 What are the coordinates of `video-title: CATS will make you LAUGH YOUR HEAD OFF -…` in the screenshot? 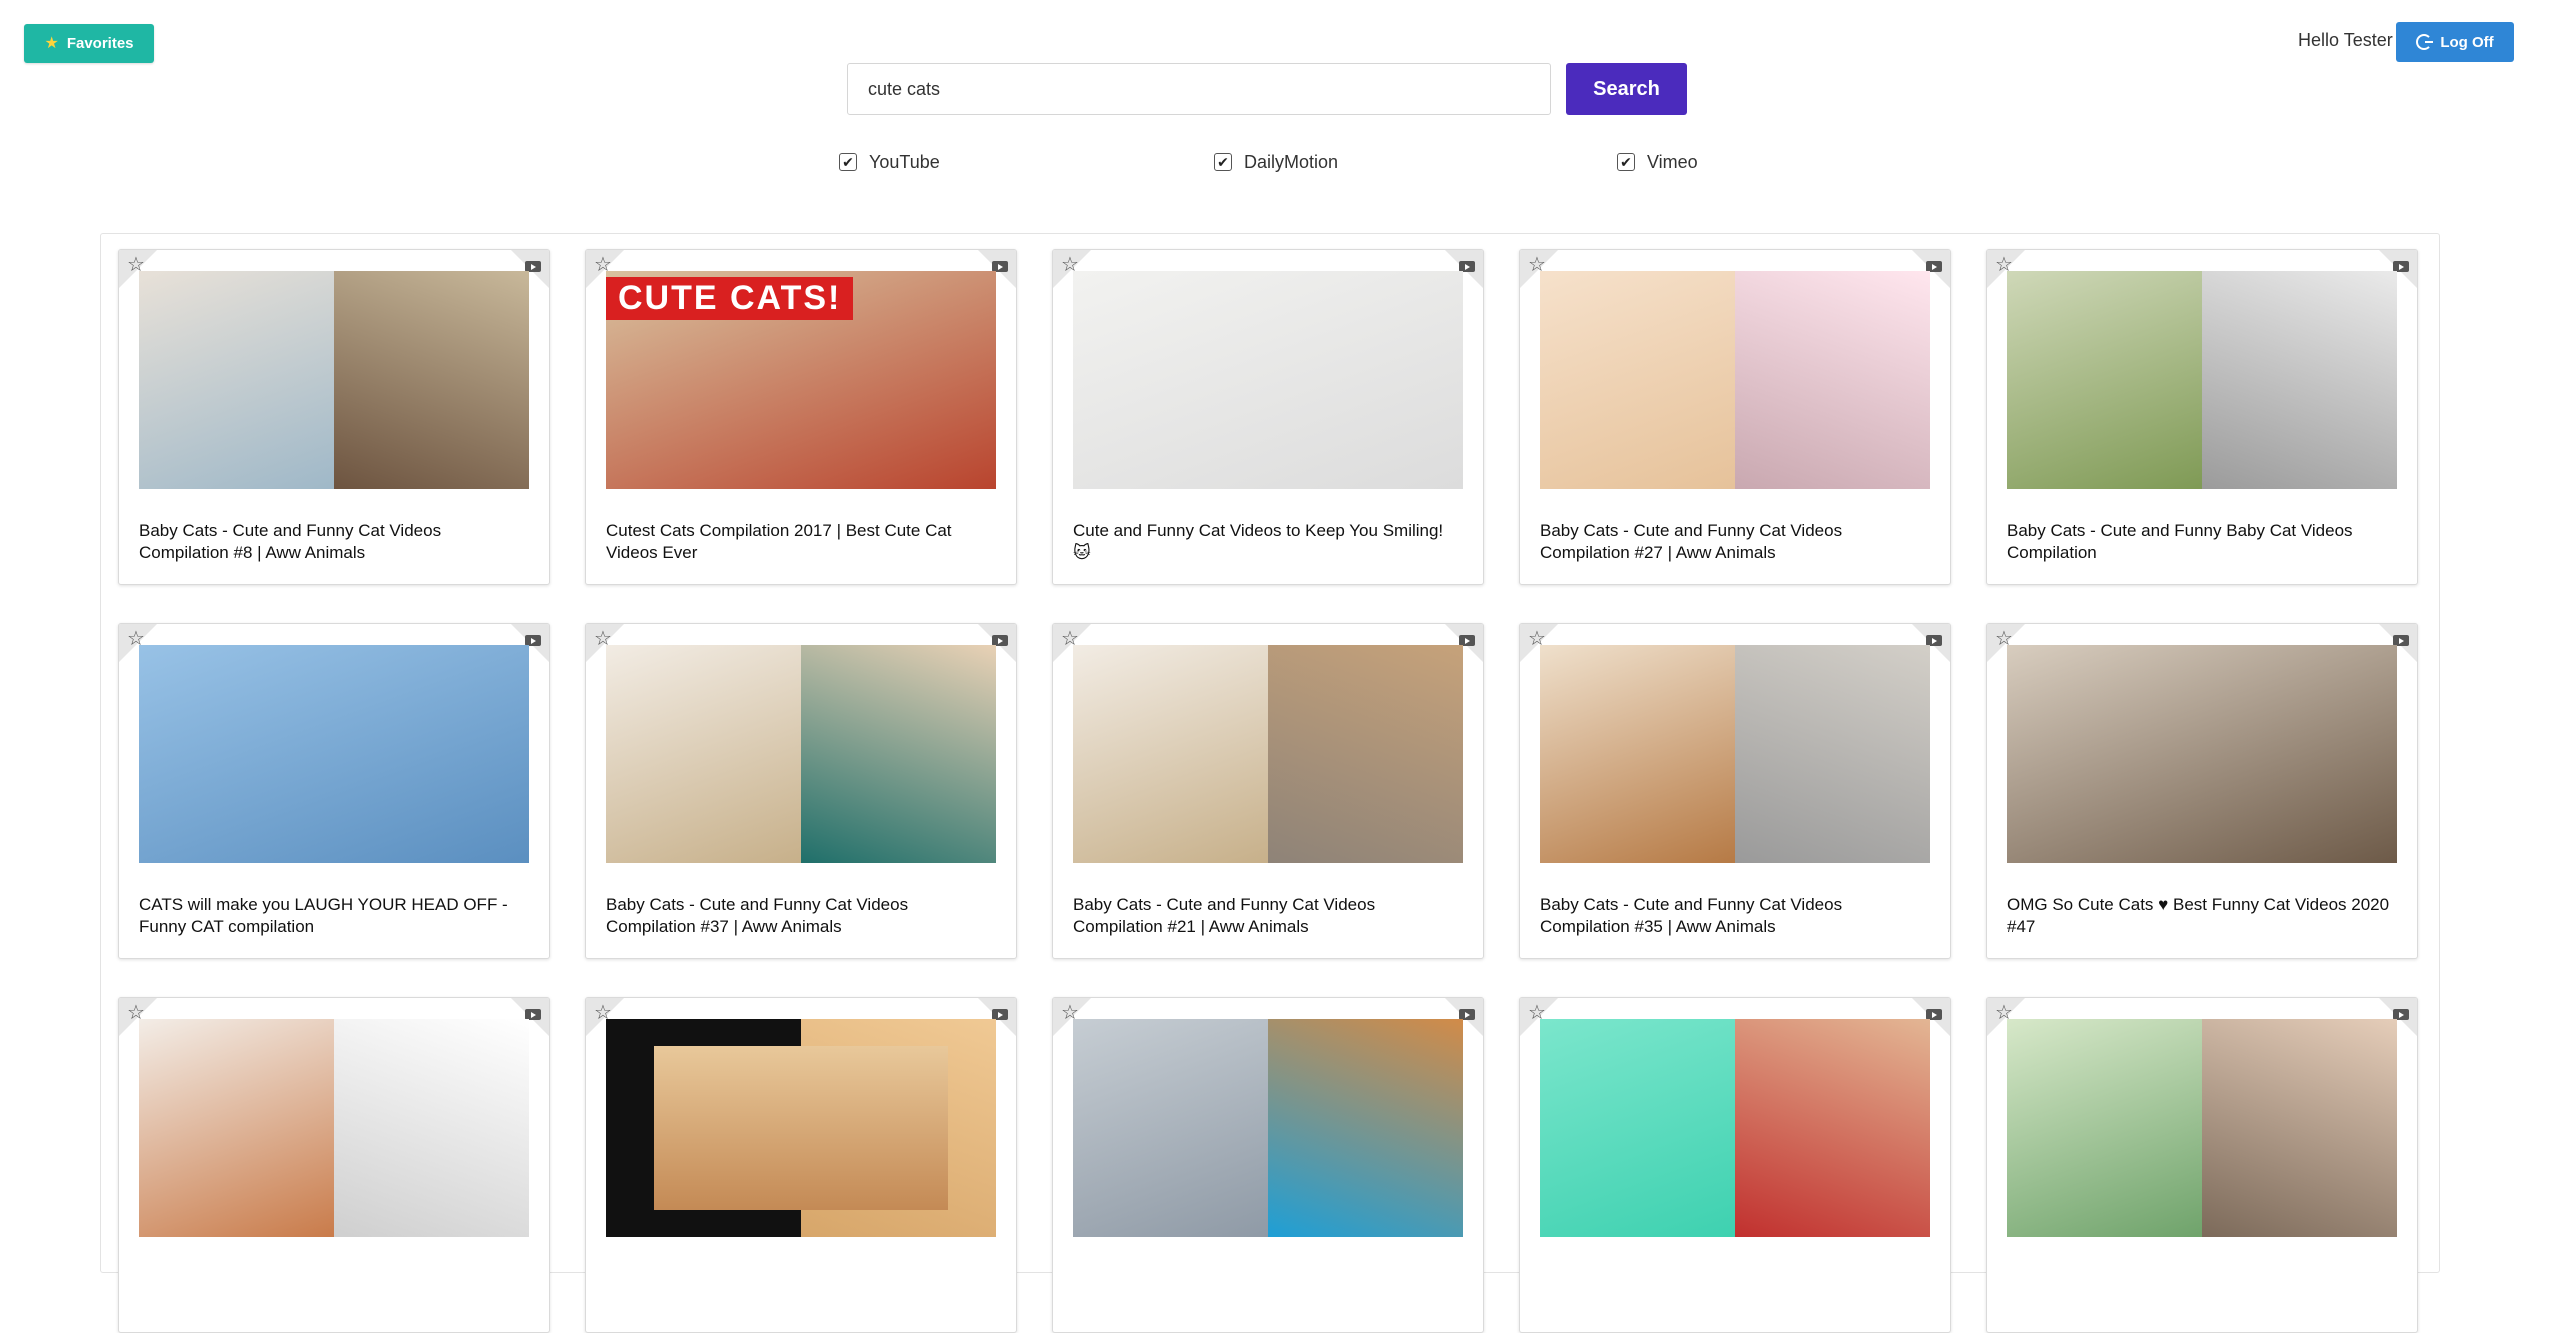 It's located at (335, 916).